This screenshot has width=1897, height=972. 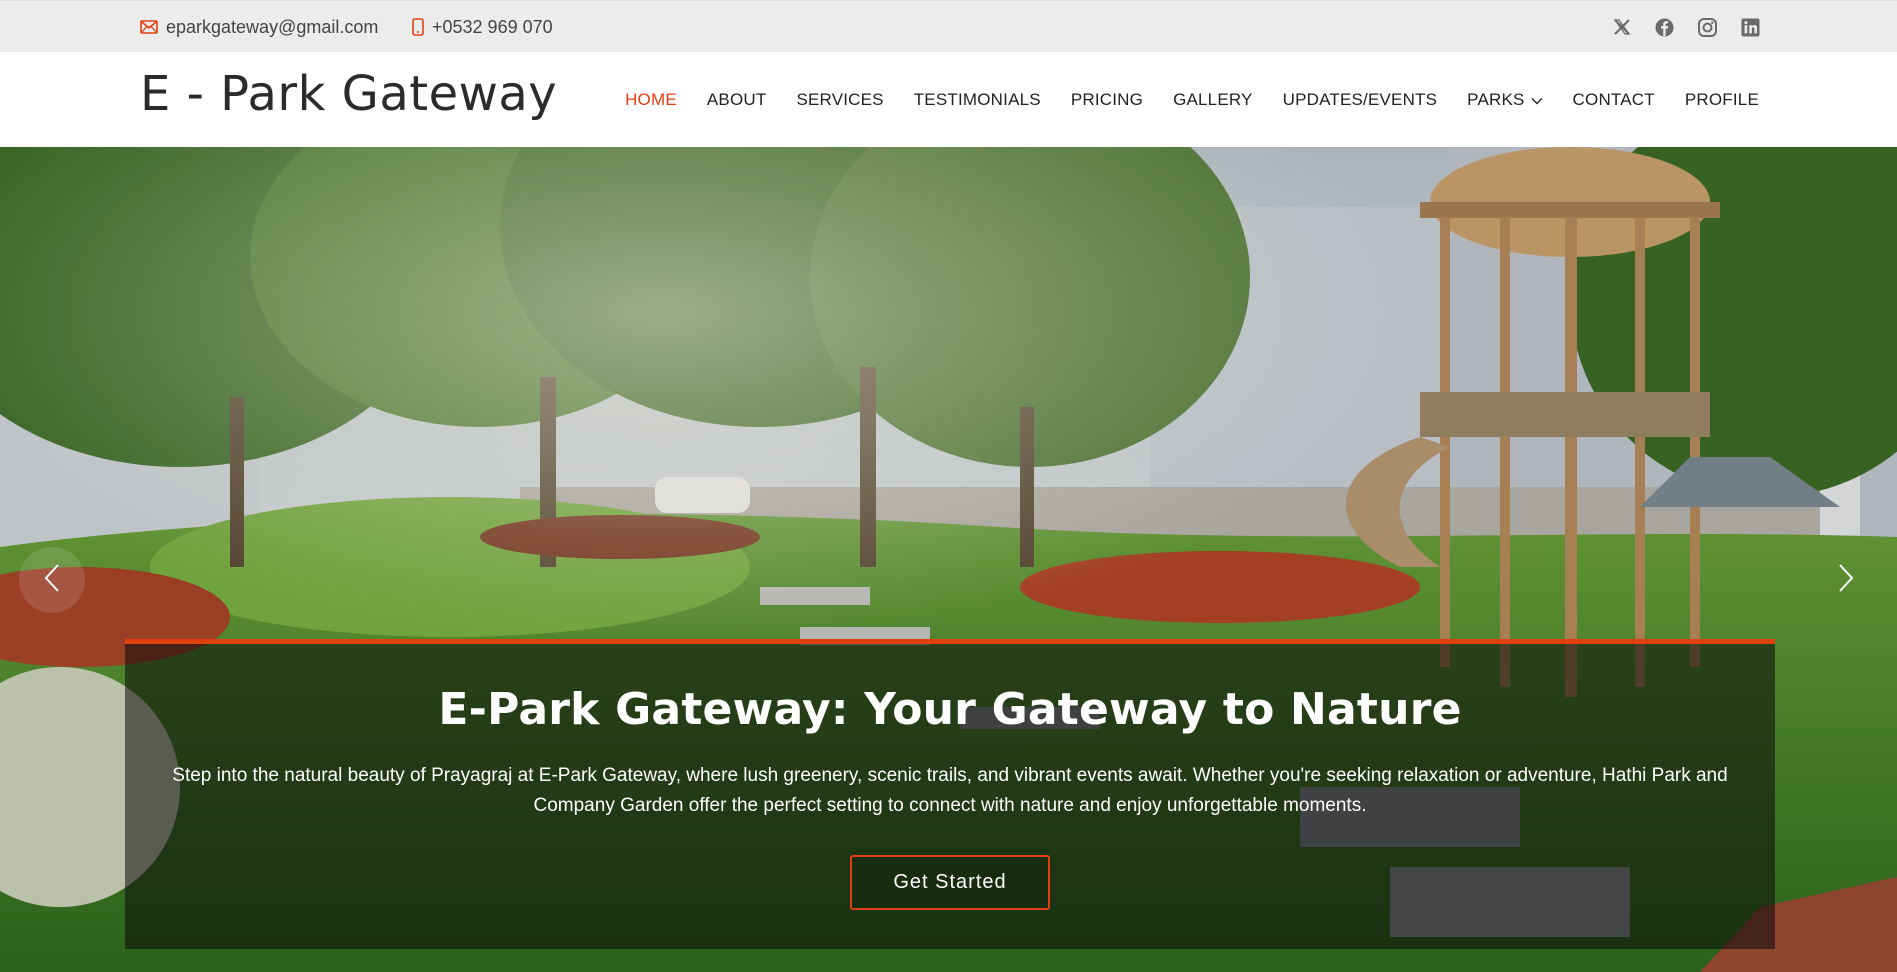 What do you see at coordinates (737, 100) in the screenshot?
I see `nav-about: ABOUT` at bounding box center [737, 100].